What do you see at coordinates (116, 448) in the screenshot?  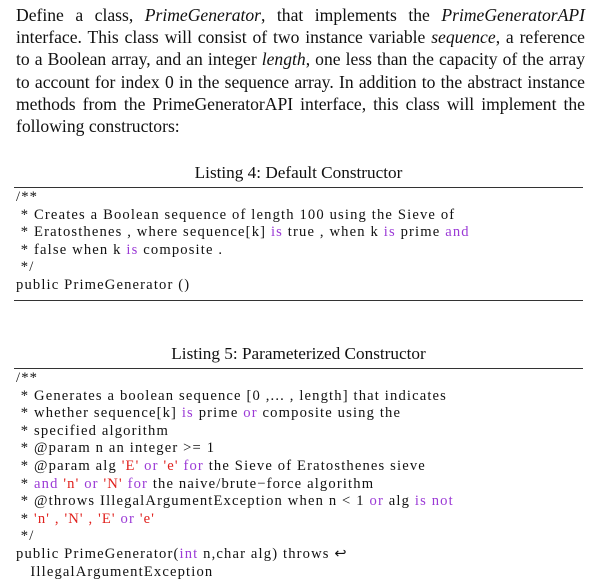 I see `code-text: * @param n an integer >= 1` at bounding box center [116, 448].